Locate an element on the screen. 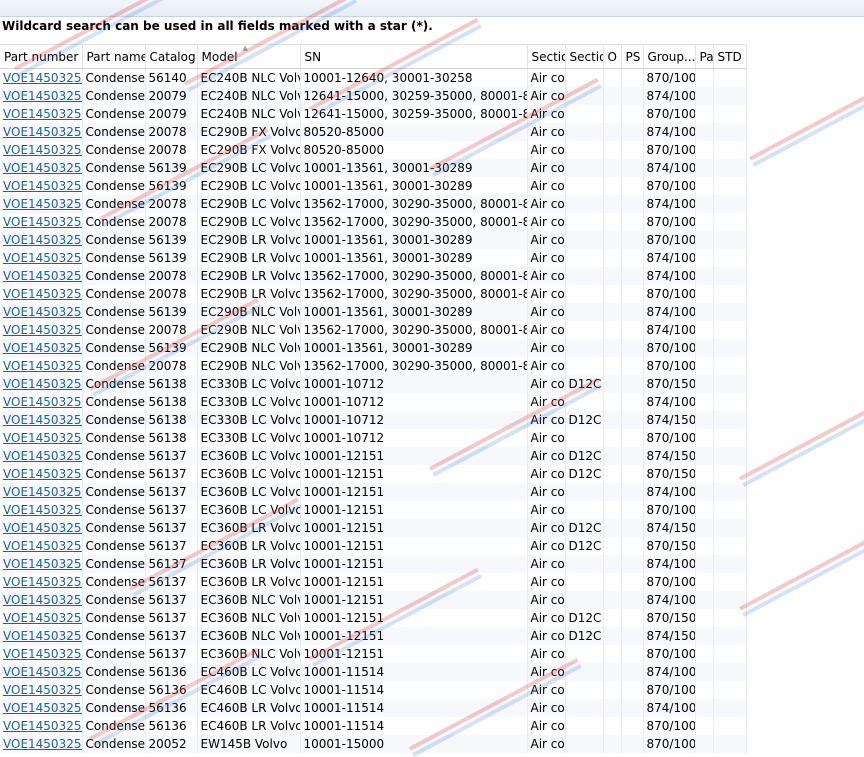 The height and width of the screenshot is (757, 864). cell-group: 870/150 is located at coordinates (669, 474).